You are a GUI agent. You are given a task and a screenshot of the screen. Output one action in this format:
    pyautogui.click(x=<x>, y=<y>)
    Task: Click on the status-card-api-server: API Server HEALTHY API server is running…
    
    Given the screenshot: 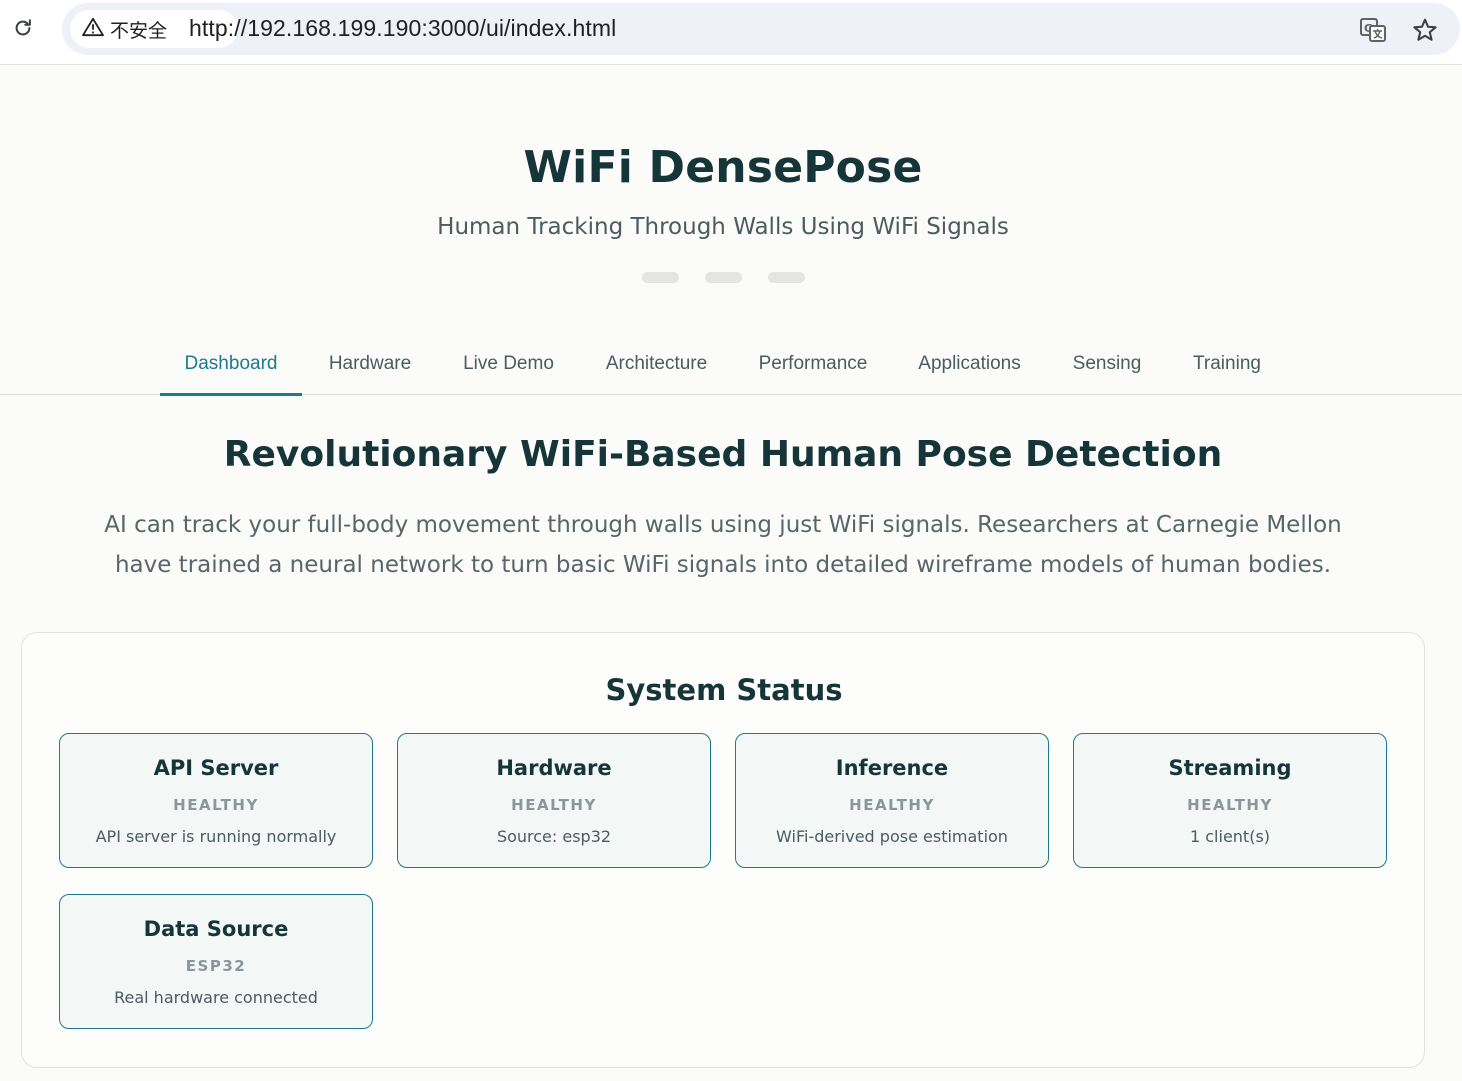 What is the action you would take?
    pyautogui.click(x=216, y=800)
    